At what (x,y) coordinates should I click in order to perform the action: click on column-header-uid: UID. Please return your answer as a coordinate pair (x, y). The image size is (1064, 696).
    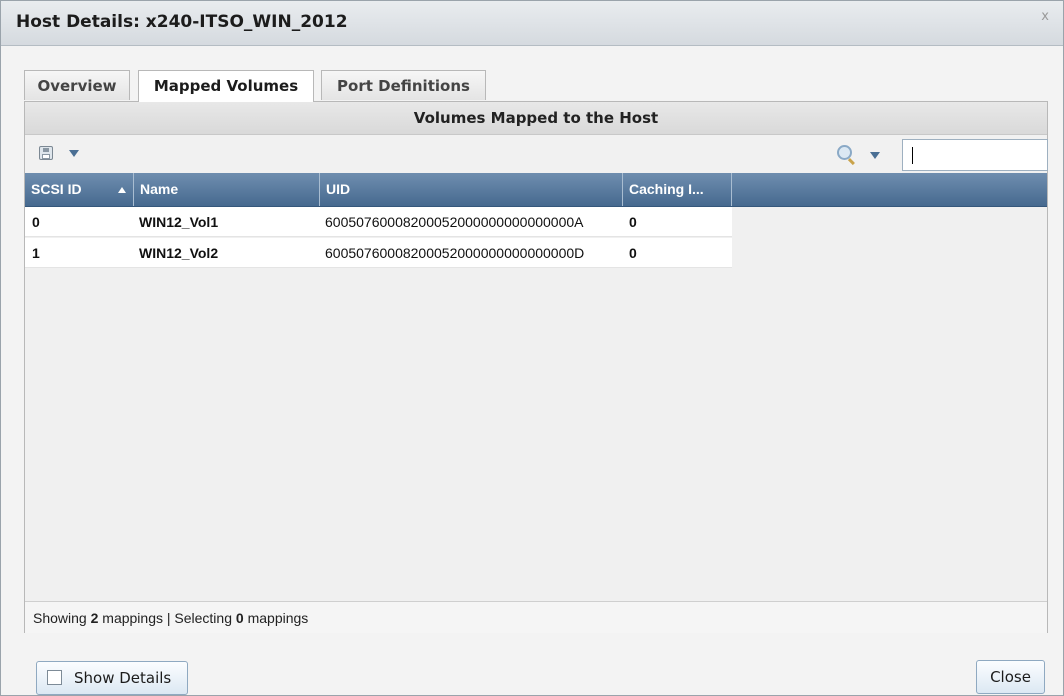
    Looking at the image, I should click on (471, 189).